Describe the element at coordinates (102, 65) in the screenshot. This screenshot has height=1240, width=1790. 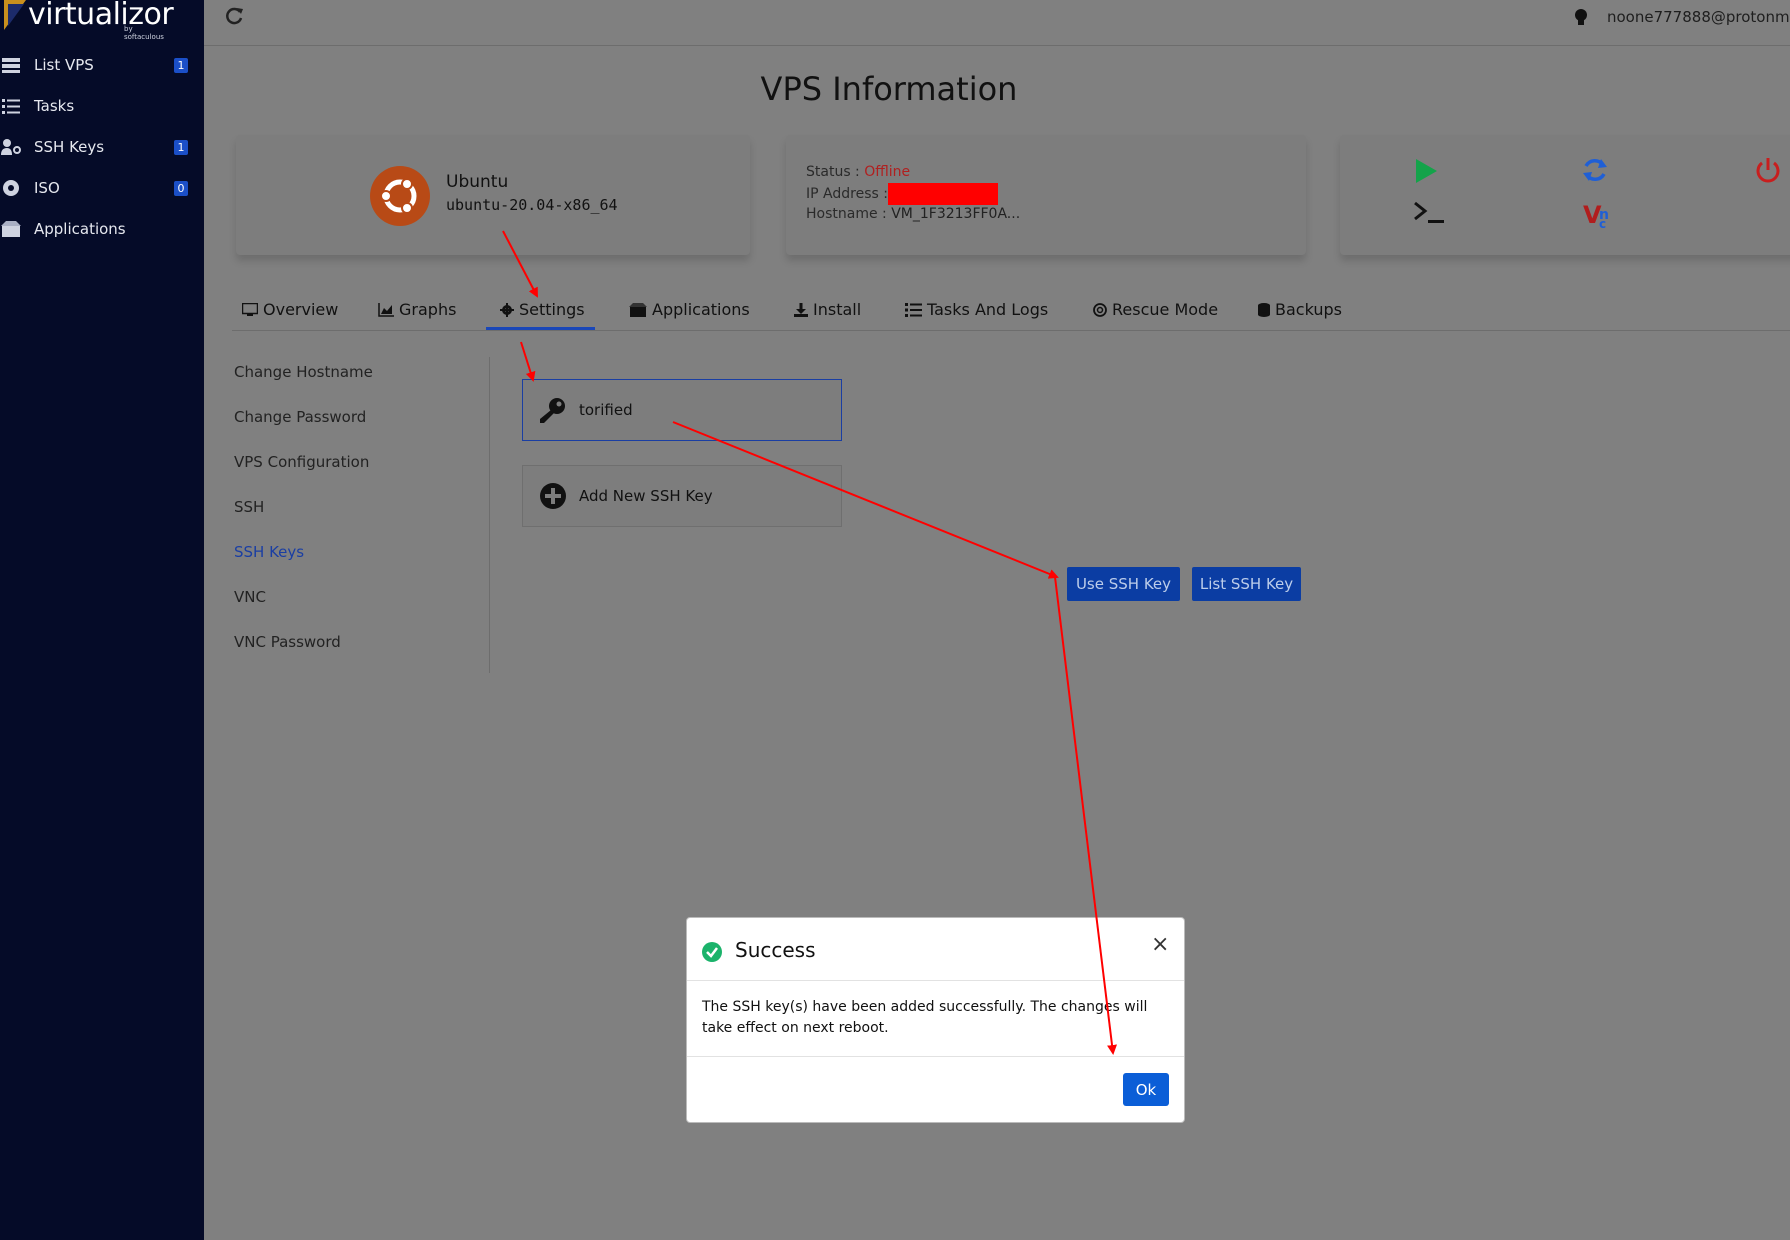
I see `sidebar-item-list-vps: List VPS 1` at that location.